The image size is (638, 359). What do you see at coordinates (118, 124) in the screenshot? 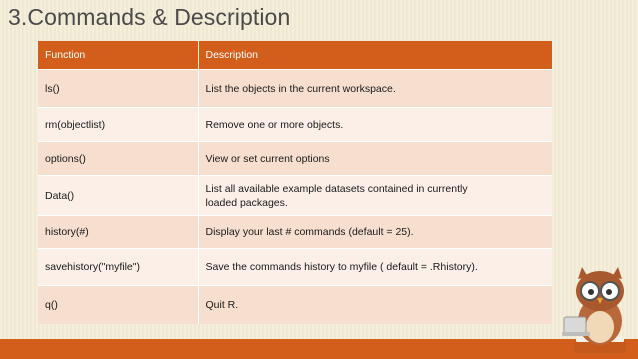
I see `function-cell: rm(objectlist)` at bounding box center [118, 124].